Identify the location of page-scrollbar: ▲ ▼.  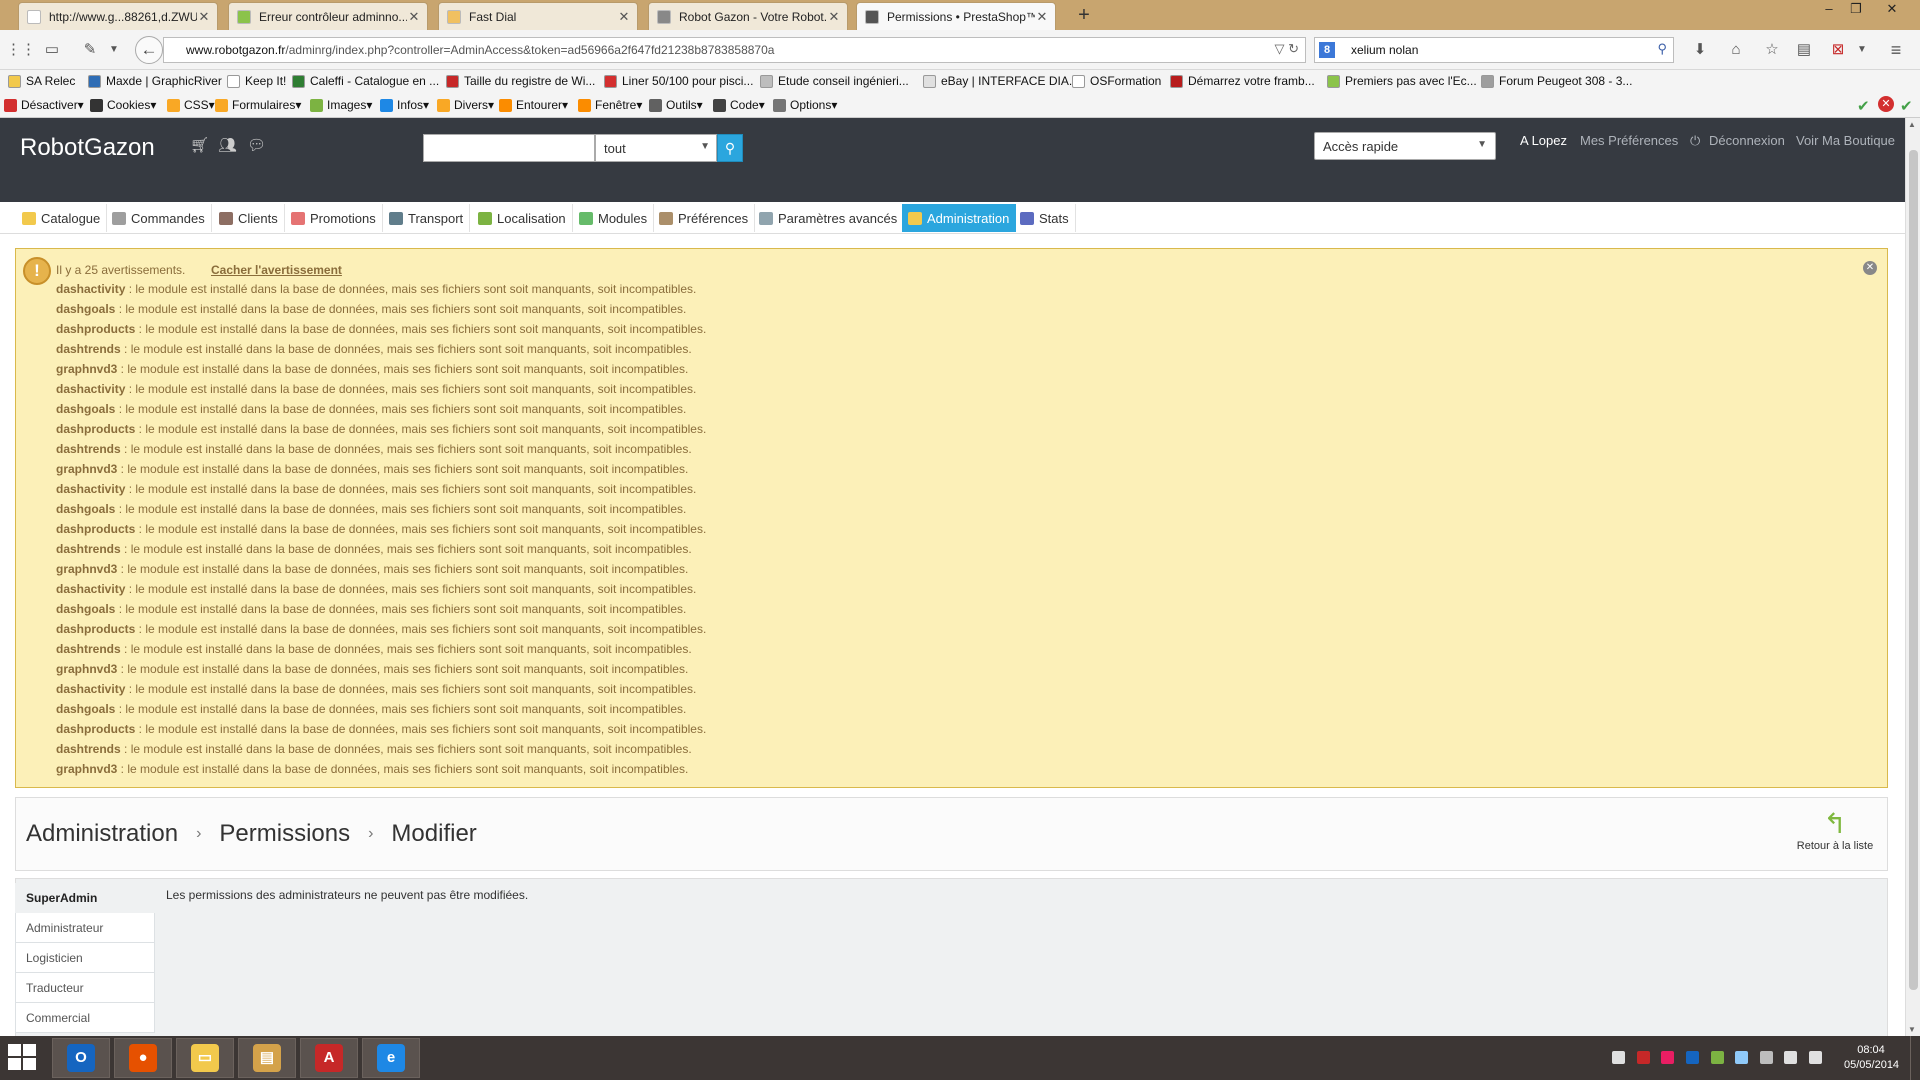
(1912, 577).